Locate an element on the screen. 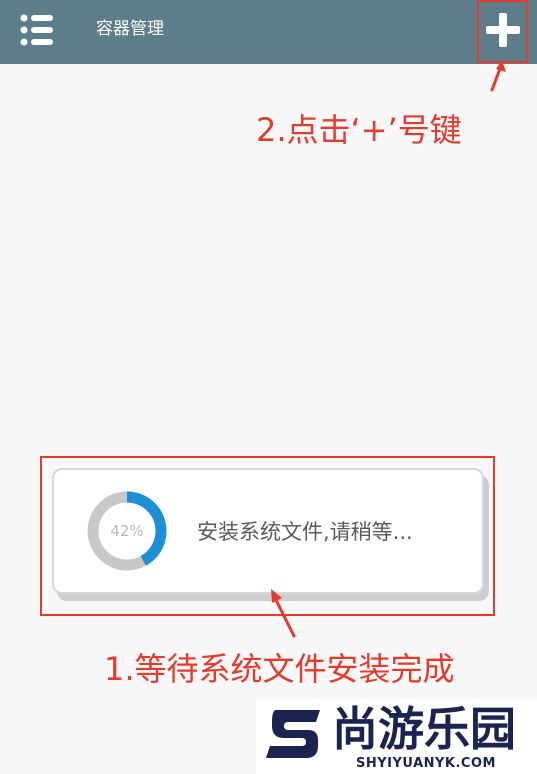  step1-annotation: 1.等待系统文件安装完成 is located at coordinates (279, 669).